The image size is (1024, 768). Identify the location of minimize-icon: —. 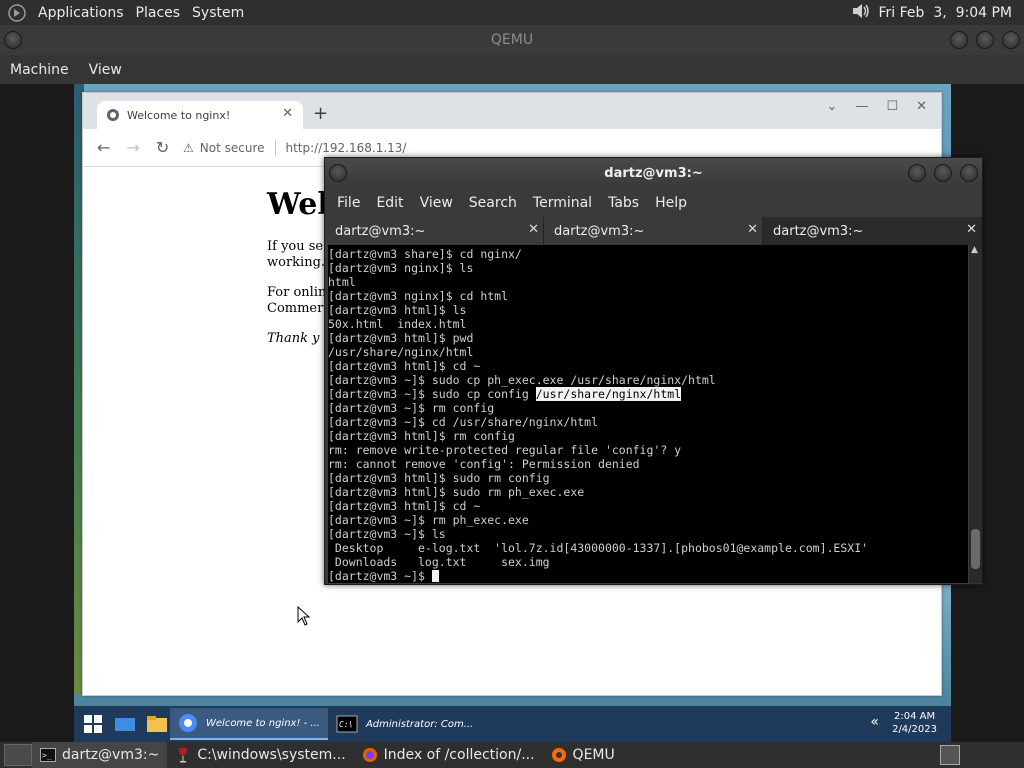
(861, 106).